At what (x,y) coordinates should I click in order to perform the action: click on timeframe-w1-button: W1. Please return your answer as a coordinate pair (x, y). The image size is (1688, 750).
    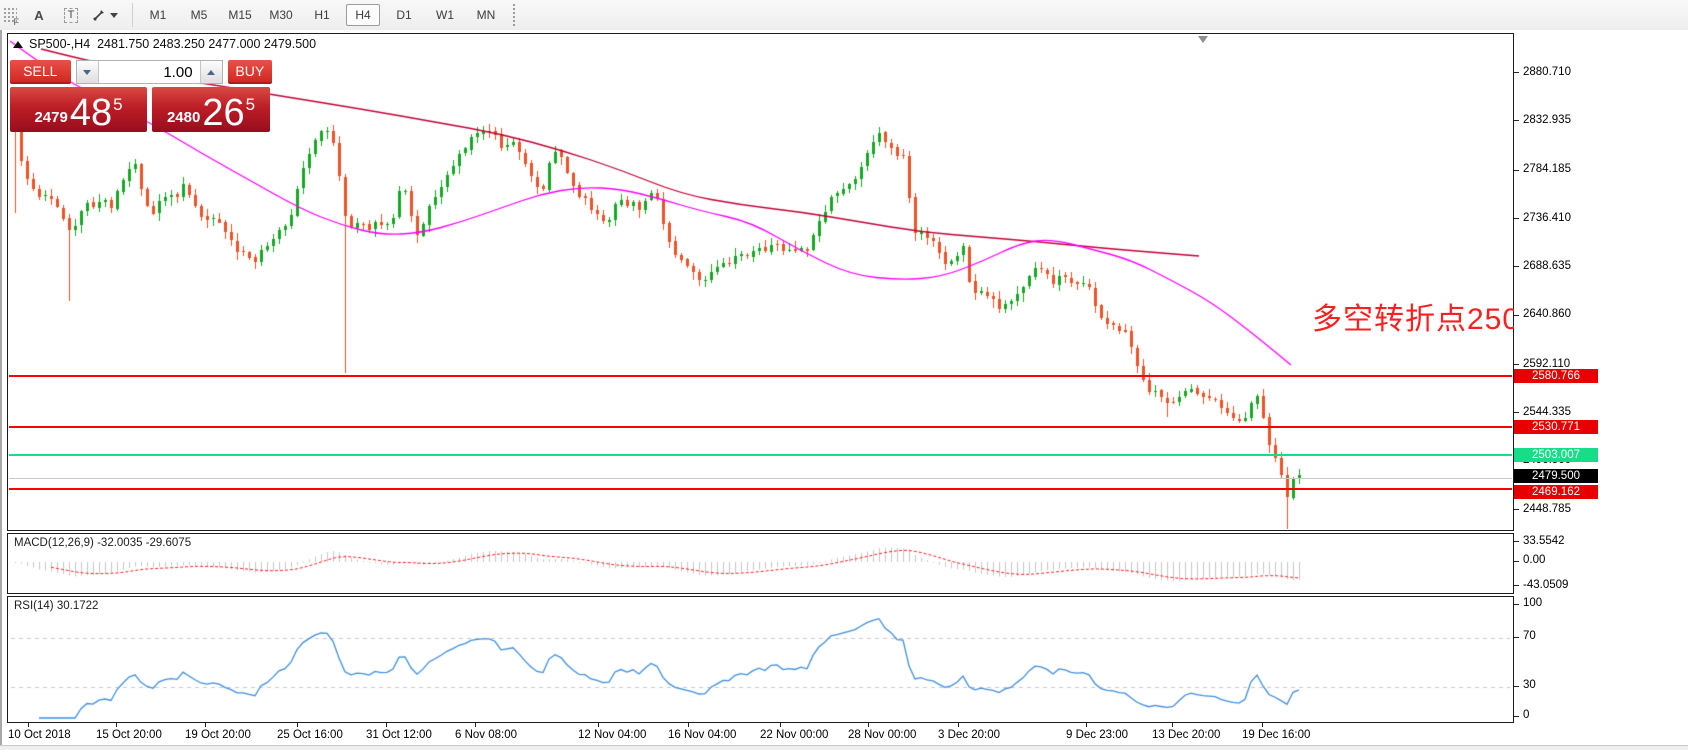
    Looking at the image, I should click on (445, 15).